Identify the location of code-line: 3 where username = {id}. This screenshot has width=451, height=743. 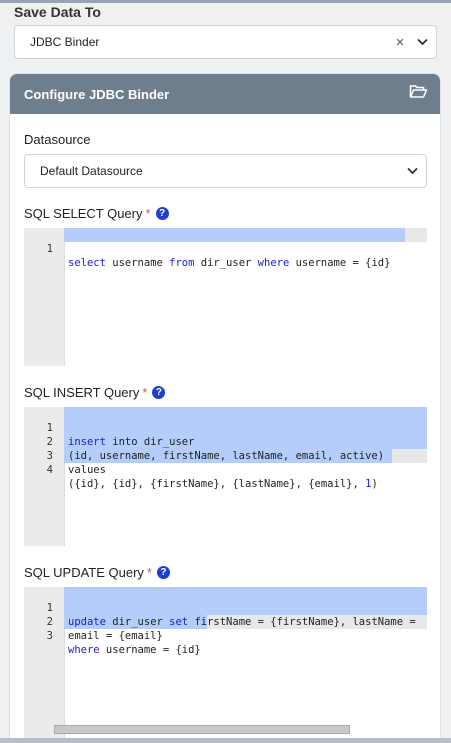
(112, 635).